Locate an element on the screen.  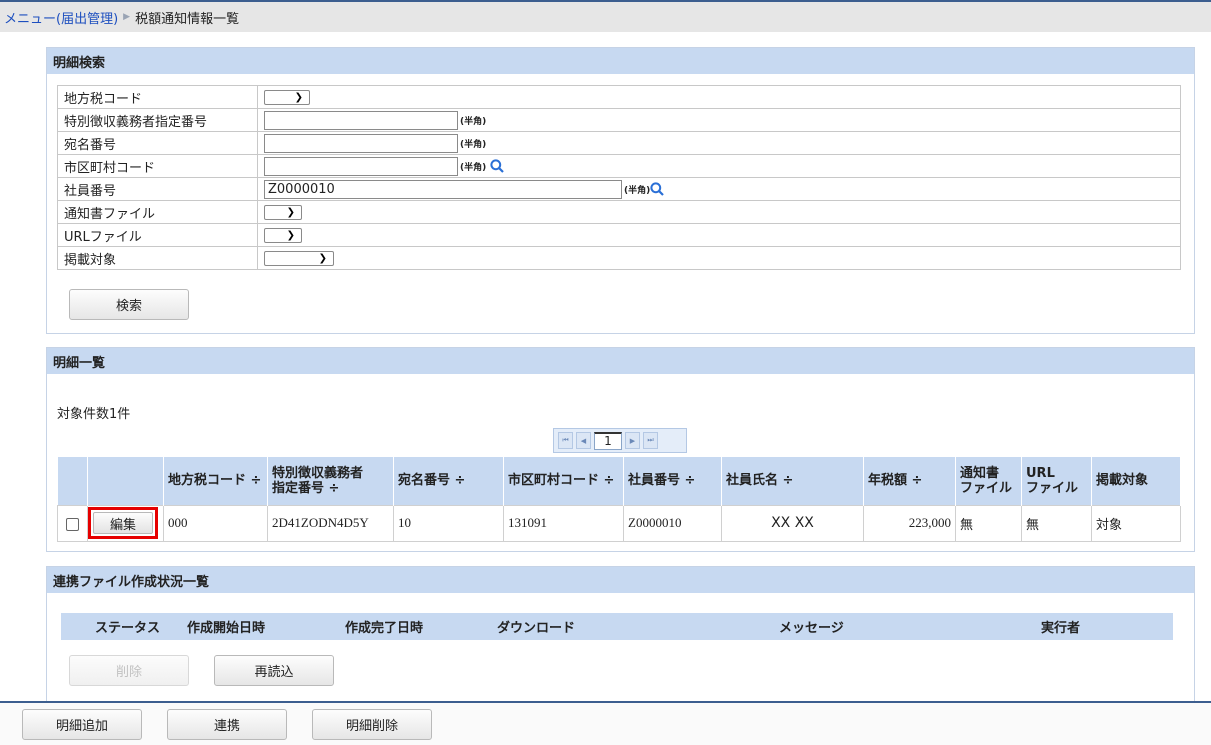
municipality-code-input is located at coordinates (361, 166).